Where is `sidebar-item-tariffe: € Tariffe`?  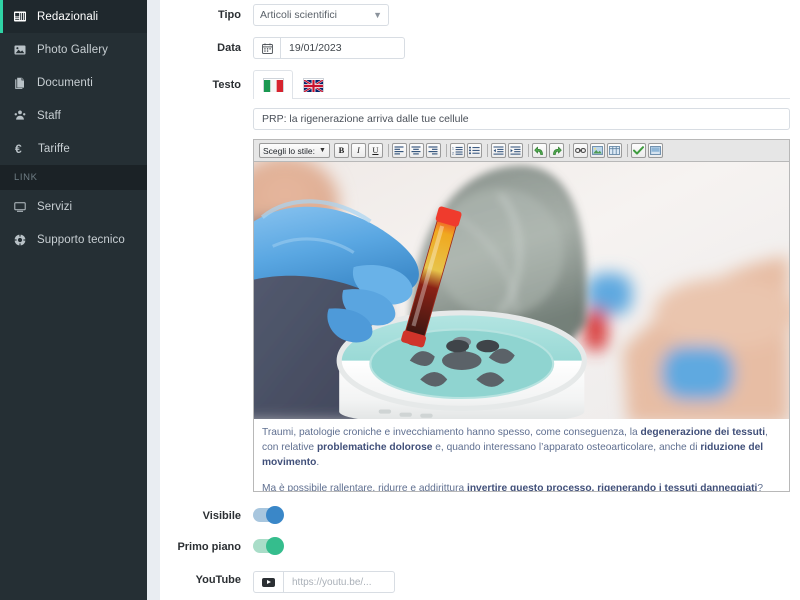
sidebar-item-tariffe: € Tariffe is located at coordinates (73, 148).